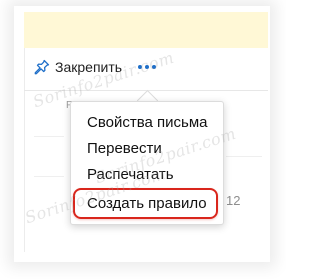  Describe the element at coordinates (130, 175) in the screenshot. I see `menu-item-print: Распечатать` at that location.